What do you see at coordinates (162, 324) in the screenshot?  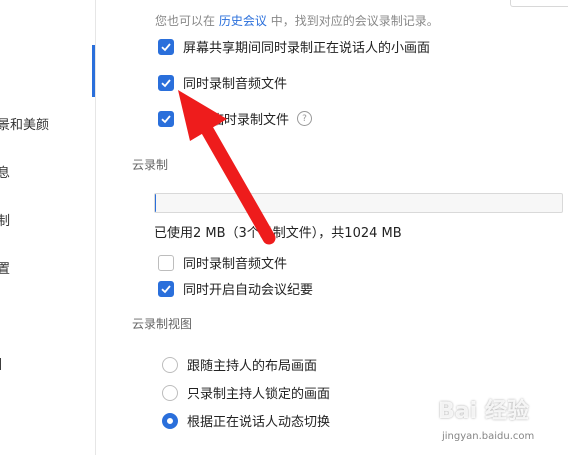 I see `cloud-view-title: 云录制视图` at bounding box center [162, 324].